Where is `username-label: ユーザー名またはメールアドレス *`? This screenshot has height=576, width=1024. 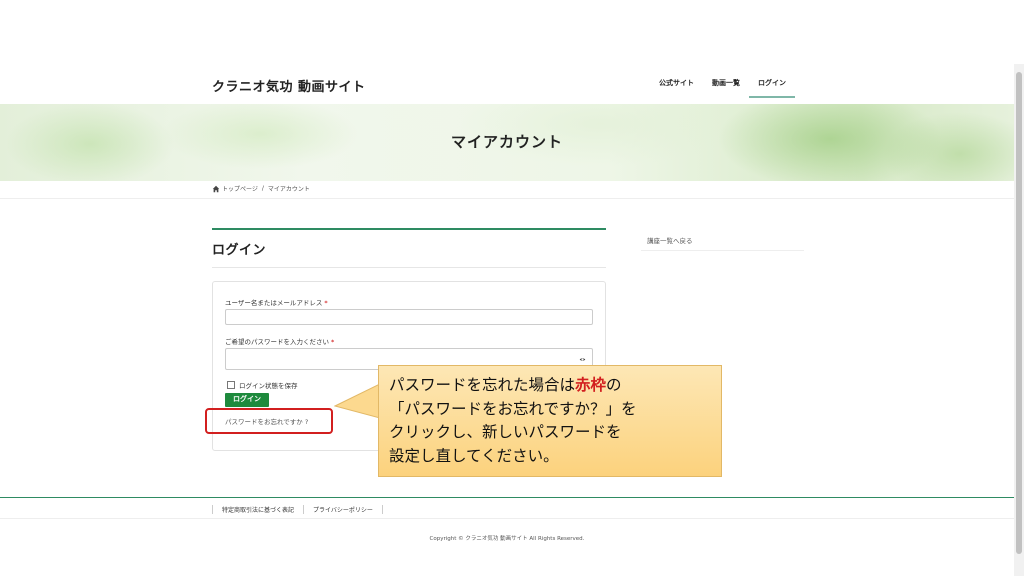
username-label: ユーザー名またはメールアドレス * is located at coordinates (276, 302).